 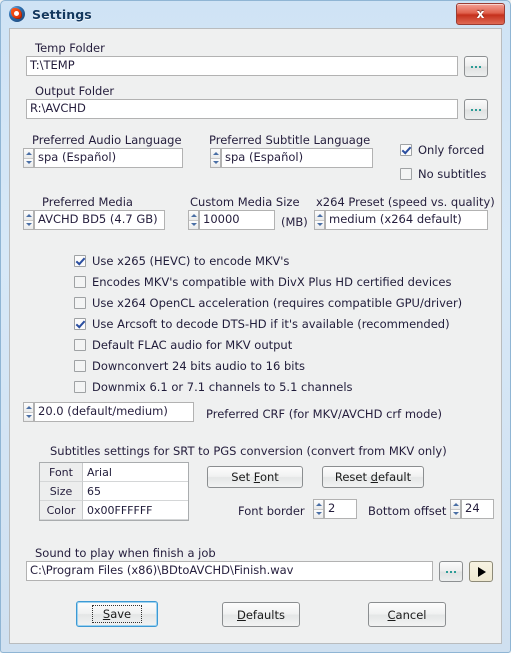 I want to click on size-value: 65, so click(x=135, y=491).